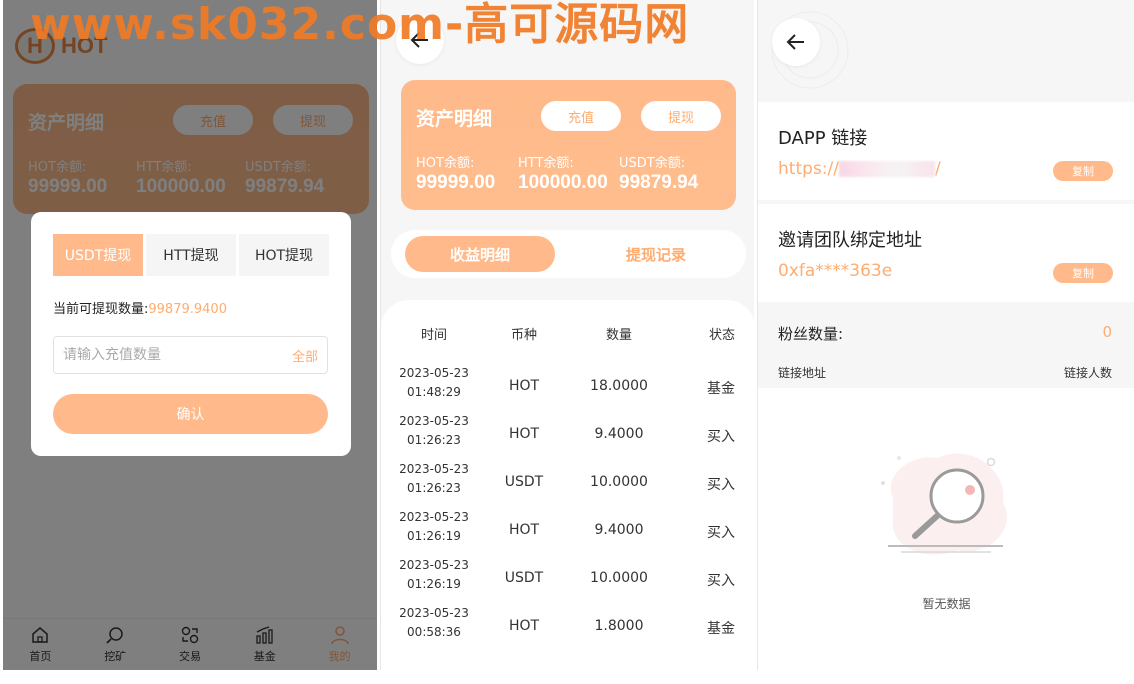  I want to click on watermark: www.sk032.com-高可源码网, so click(360, 25).